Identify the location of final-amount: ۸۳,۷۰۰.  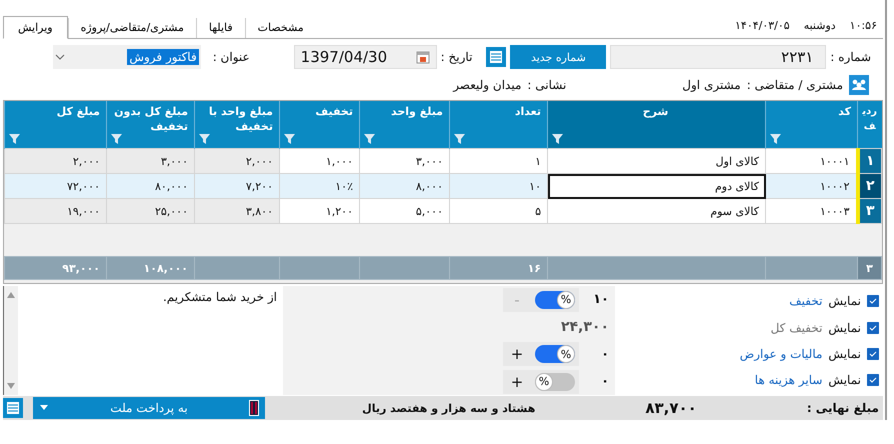
(671, 408).